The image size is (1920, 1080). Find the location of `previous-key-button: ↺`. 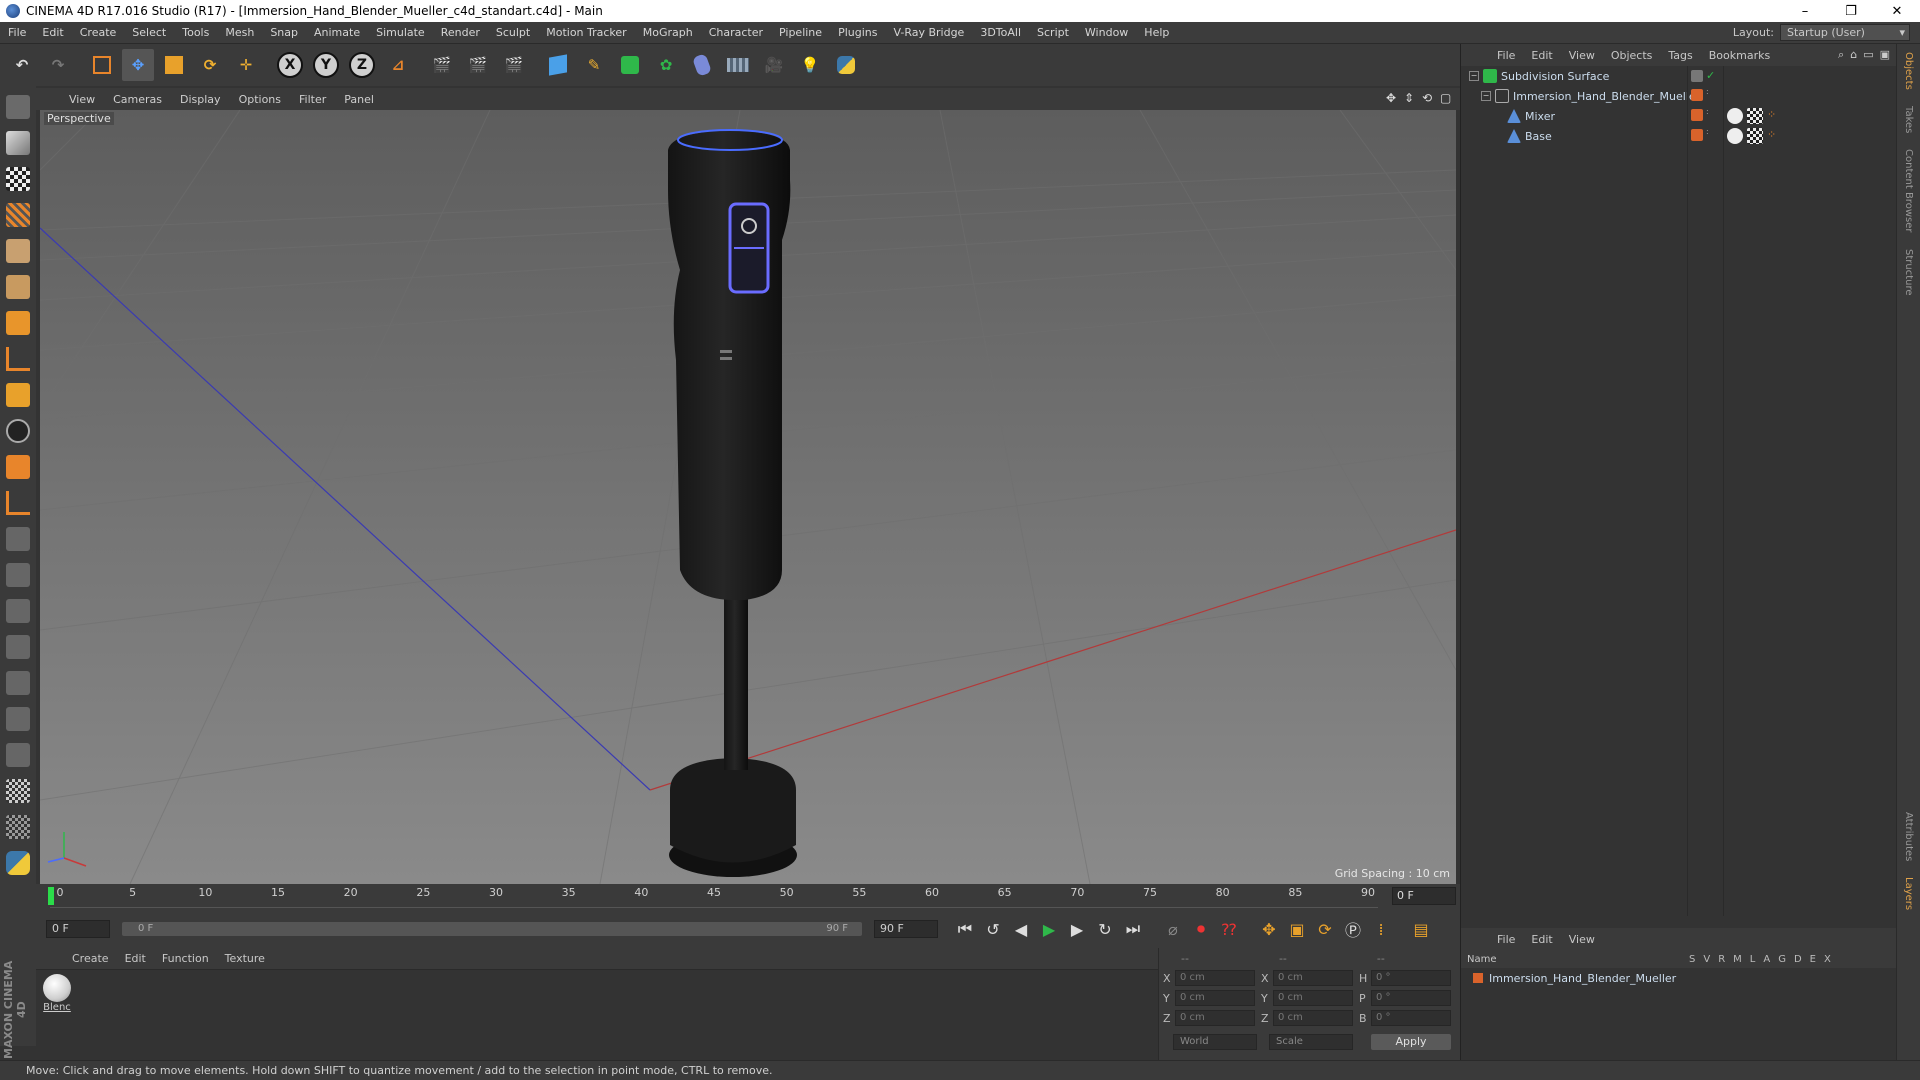

previous-key-button: ↺ is located at coordinates (993, 929).